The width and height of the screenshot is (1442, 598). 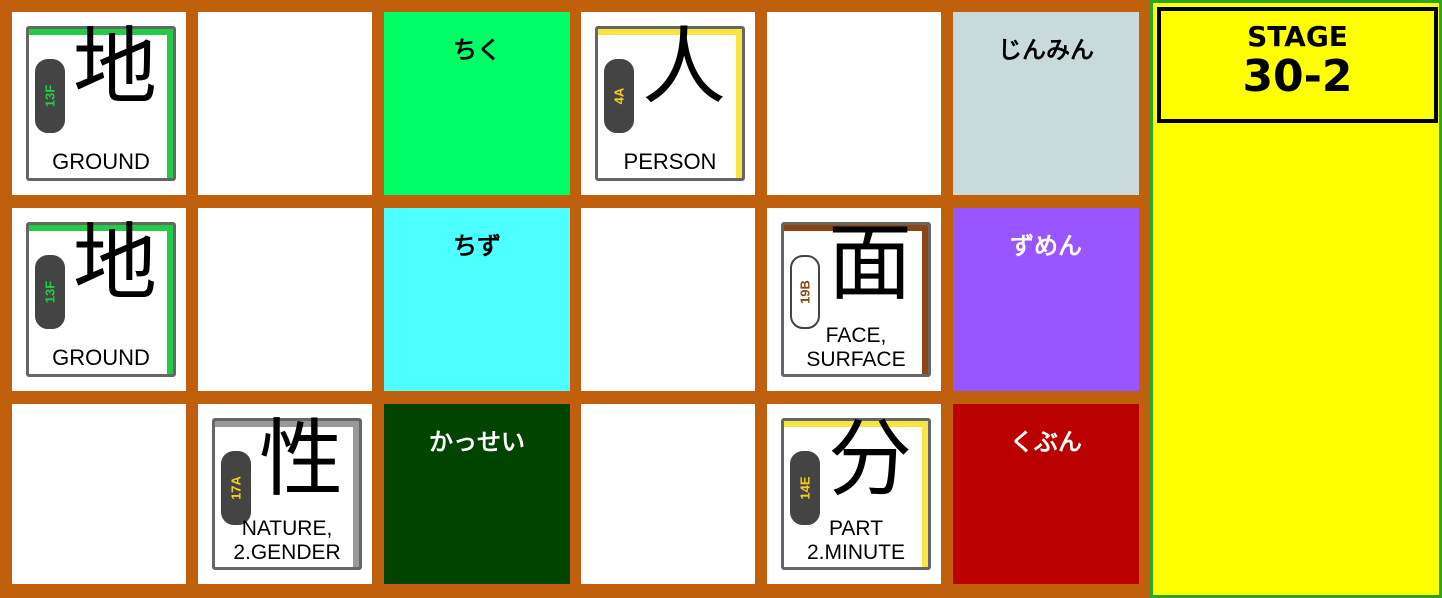 I want to click on lesson-code: 14E, so click(x=805, y=488).